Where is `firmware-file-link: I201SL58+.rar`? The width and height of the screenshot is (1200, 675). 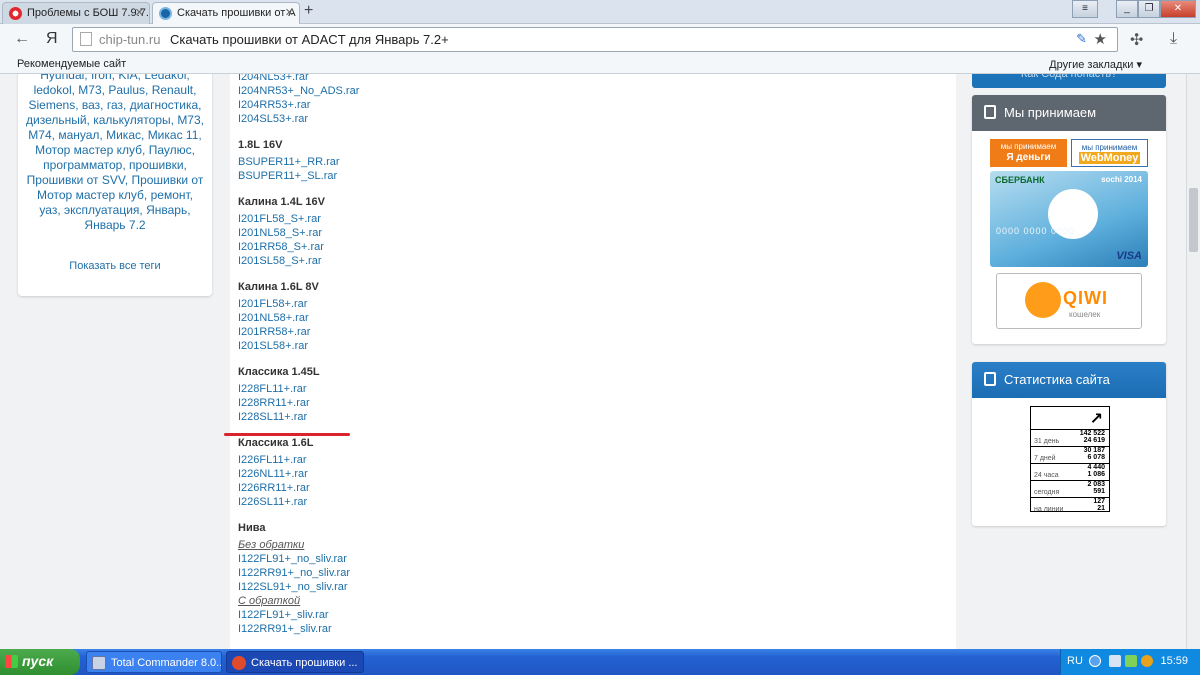
firmware-file-link: I201SL58+.rar is located at coordinates (273, 346).